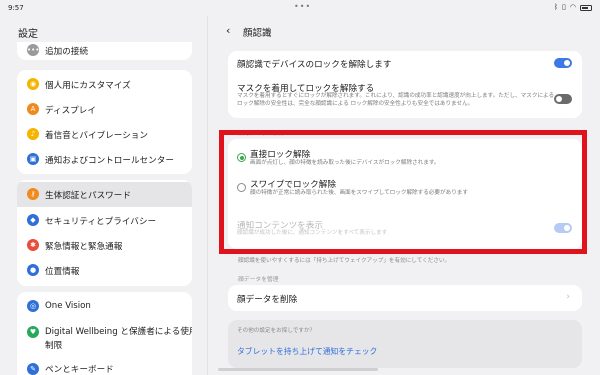 This screenshot has height=375, width=600. I want to click on sidebar-item-additional-connections: ••• 追加の接続, so click(104, 51).